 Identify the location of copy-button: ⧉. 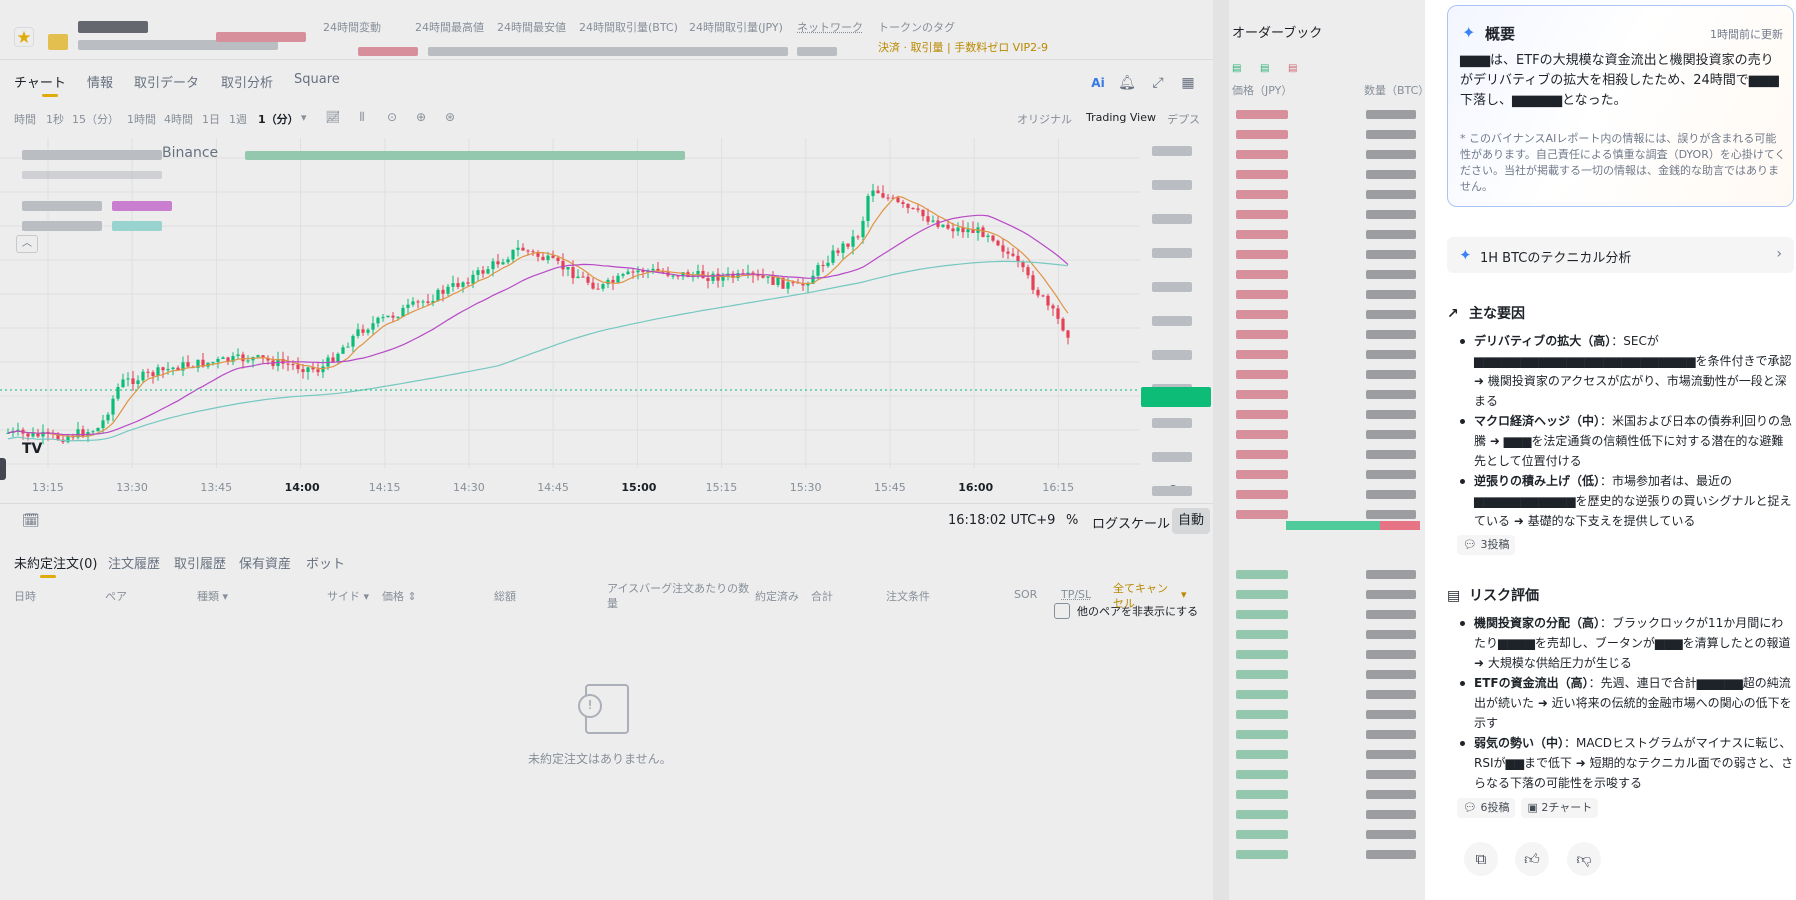
(1481, 859).